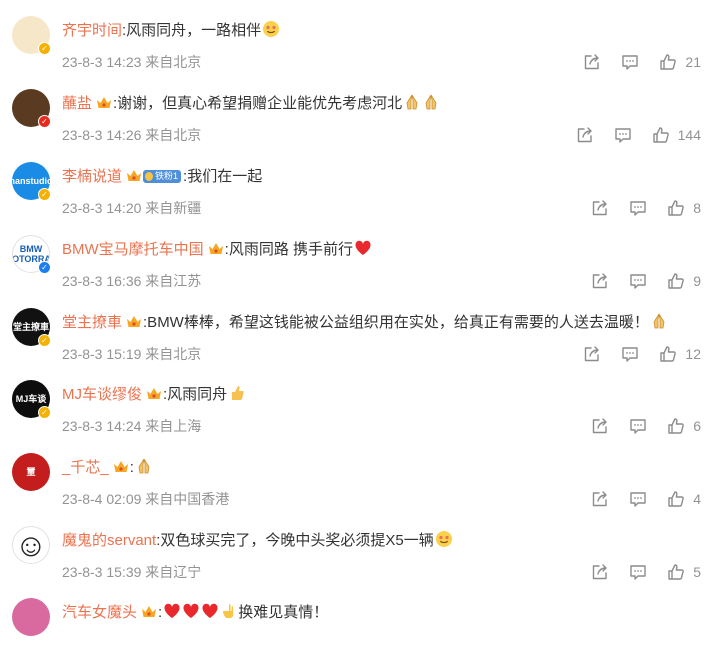 This screenshot has width=715, height=670. Describe the element at coordinates (92, 30) in the screenshot. I see `username-link: 齐宇时间` at that location.